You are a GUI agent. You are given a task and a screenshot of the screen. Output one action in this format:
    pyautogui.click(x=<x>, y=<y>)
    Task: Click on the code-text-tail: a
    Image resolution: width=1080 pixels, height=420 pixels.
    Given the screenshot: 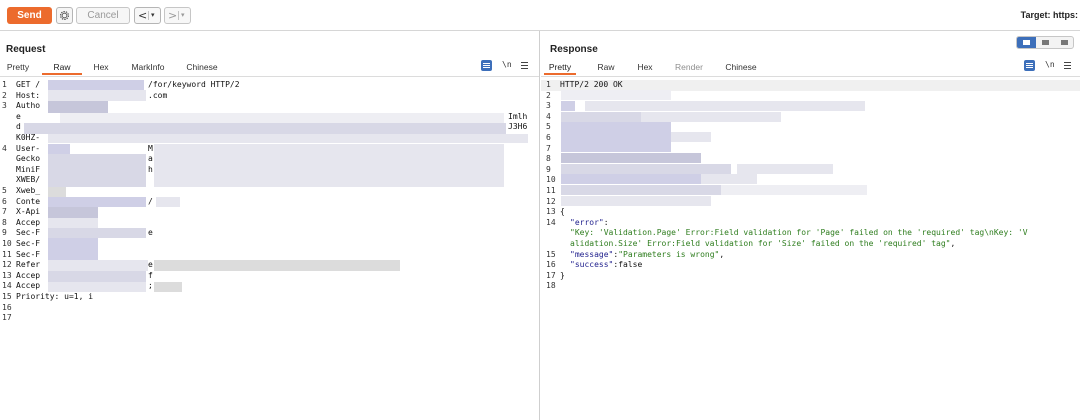 What is the action you would take?
    pyautogui.click(x=150, y=159)
    